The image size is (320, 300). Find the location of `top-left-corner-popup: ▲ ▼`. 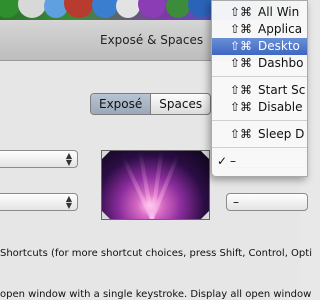

top-left-corner-popup: ▲ ▼ is located at coordinates (39, 159).